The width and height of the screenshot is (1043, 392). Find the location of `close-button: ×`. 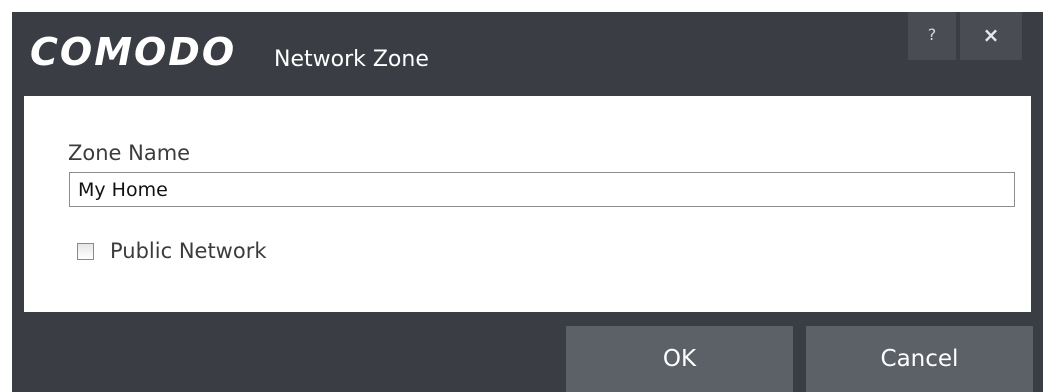

close-button: × is located at coordinates (991, 36).